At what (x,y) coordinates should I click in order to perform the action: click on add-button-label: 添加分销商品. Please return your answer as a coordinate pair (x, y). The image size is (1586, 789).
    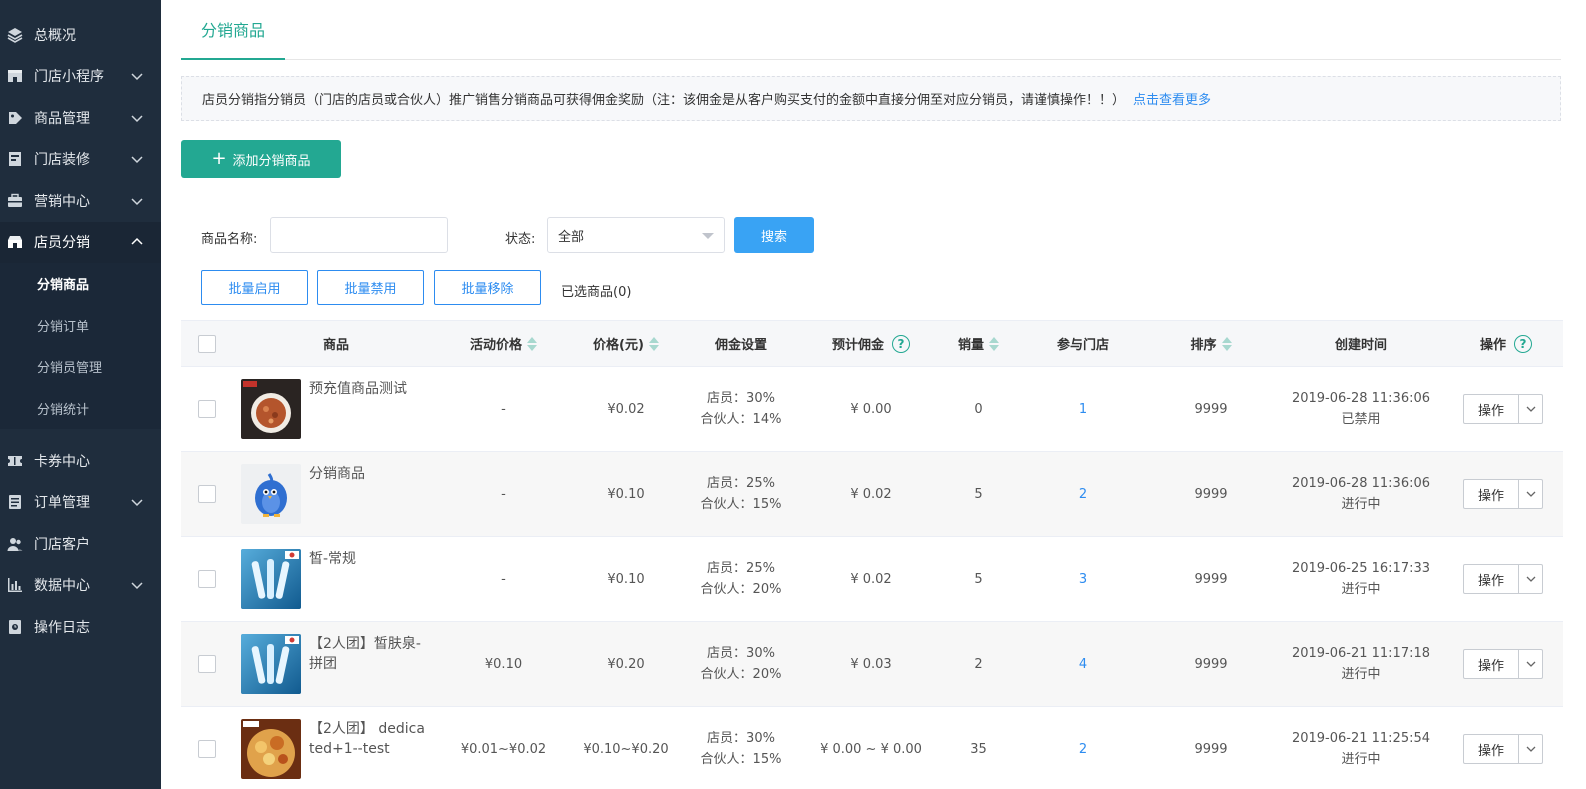
    Looking at the image, I should click on (271, 161).